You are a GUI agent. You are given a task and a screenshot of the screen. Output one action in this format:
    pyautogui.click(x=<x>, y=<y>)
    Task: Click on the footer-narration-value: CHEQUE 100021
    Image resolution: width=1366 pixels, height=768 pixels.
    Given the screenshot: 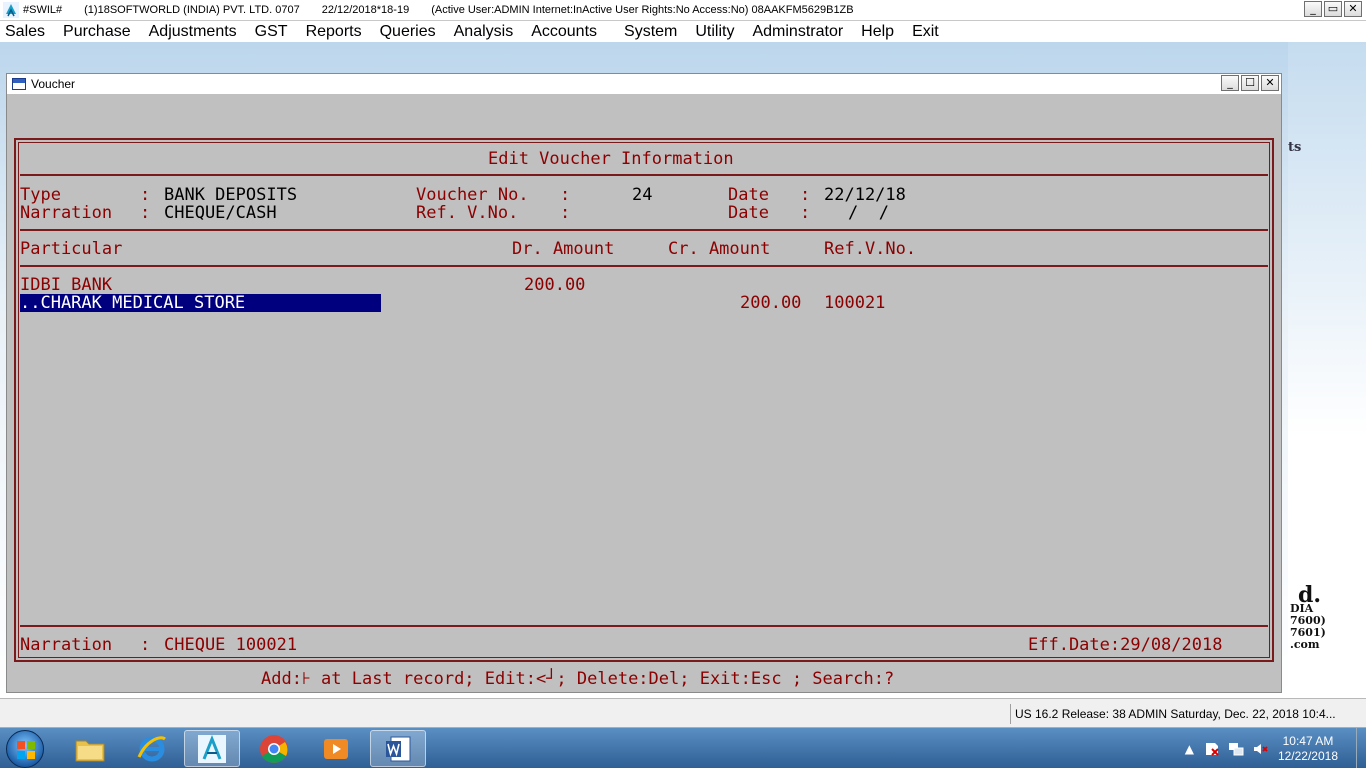 What is the action you would take?
    pyautogui.click(x=231, y=645)
    